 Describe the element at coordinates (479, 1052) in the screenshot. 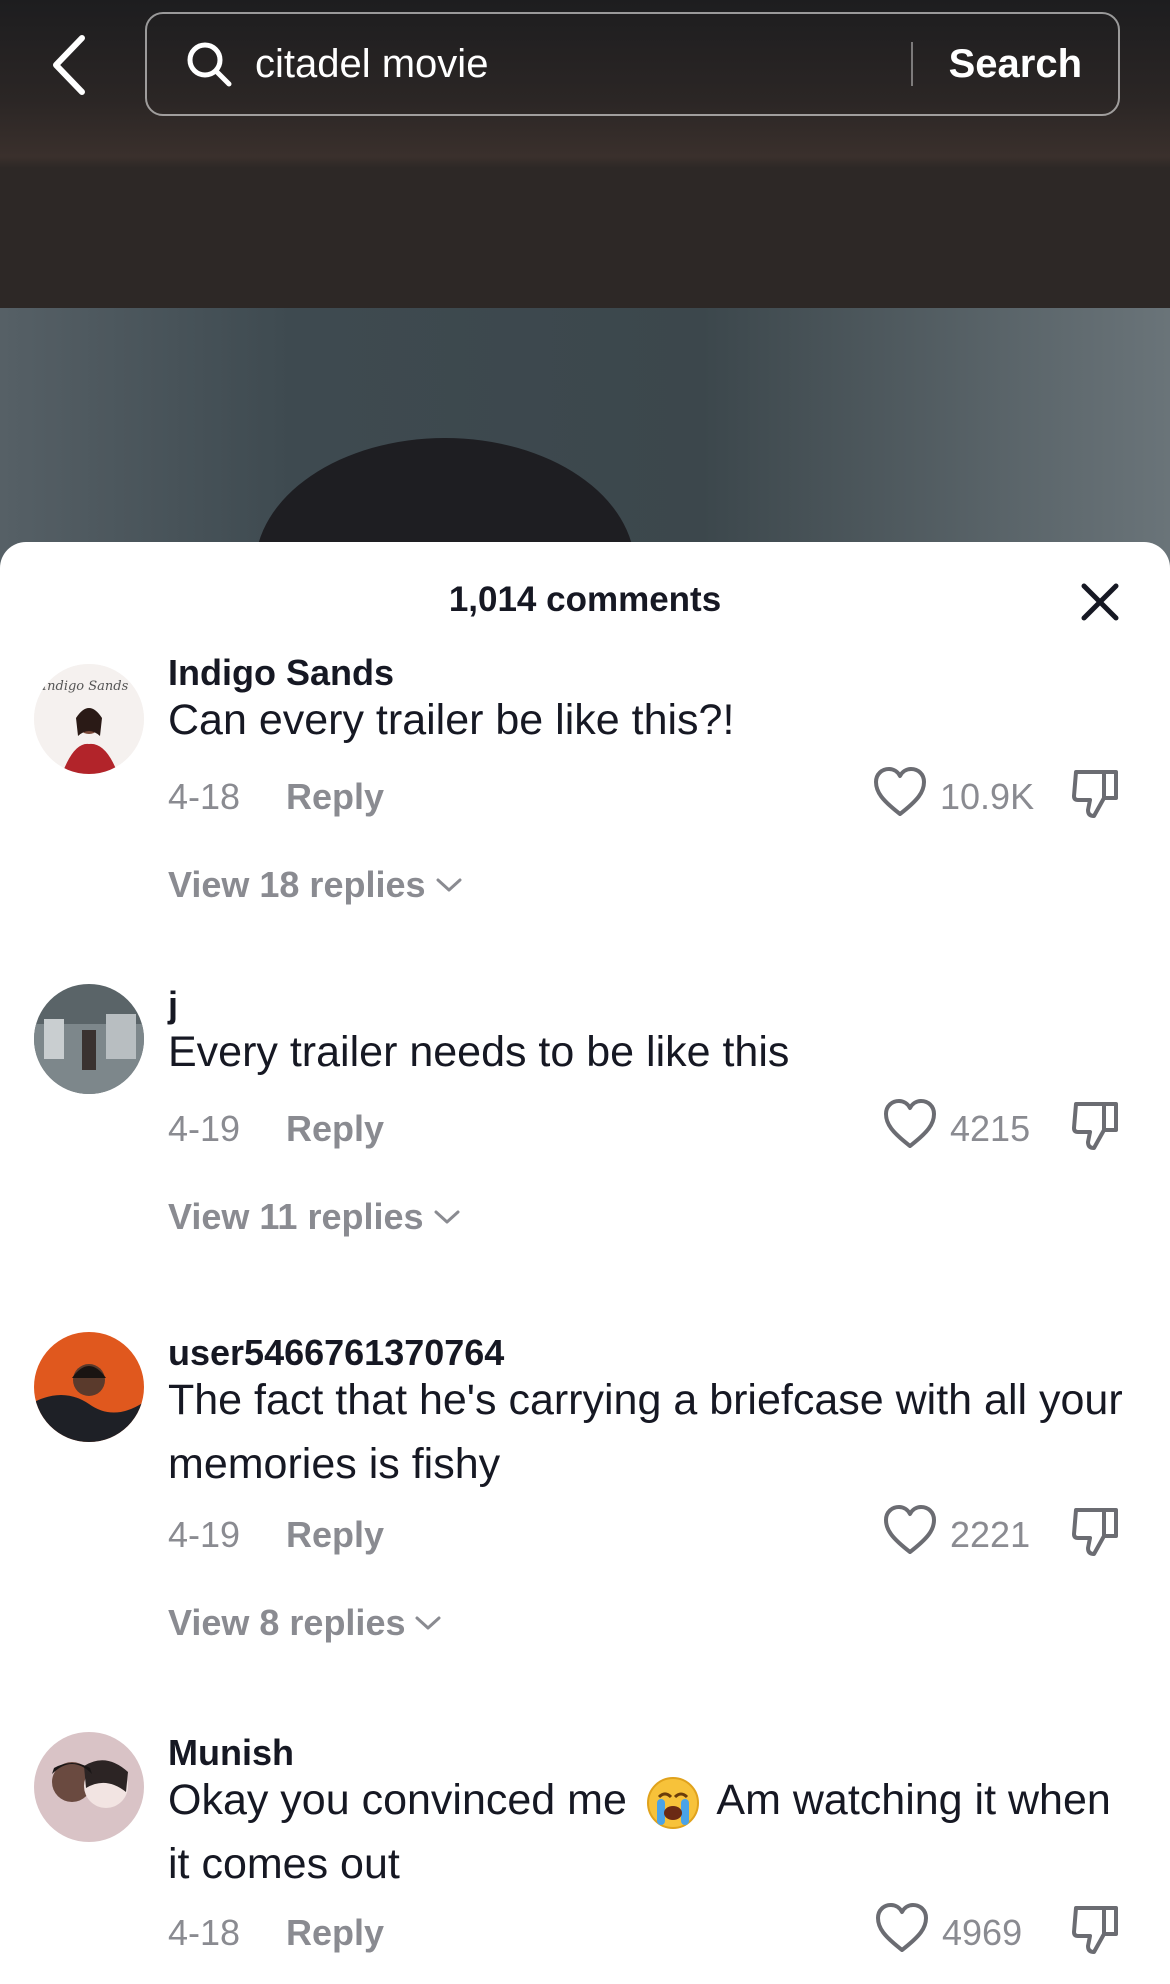

I see `comment-text: Every trailer needs to be like this` at that location.